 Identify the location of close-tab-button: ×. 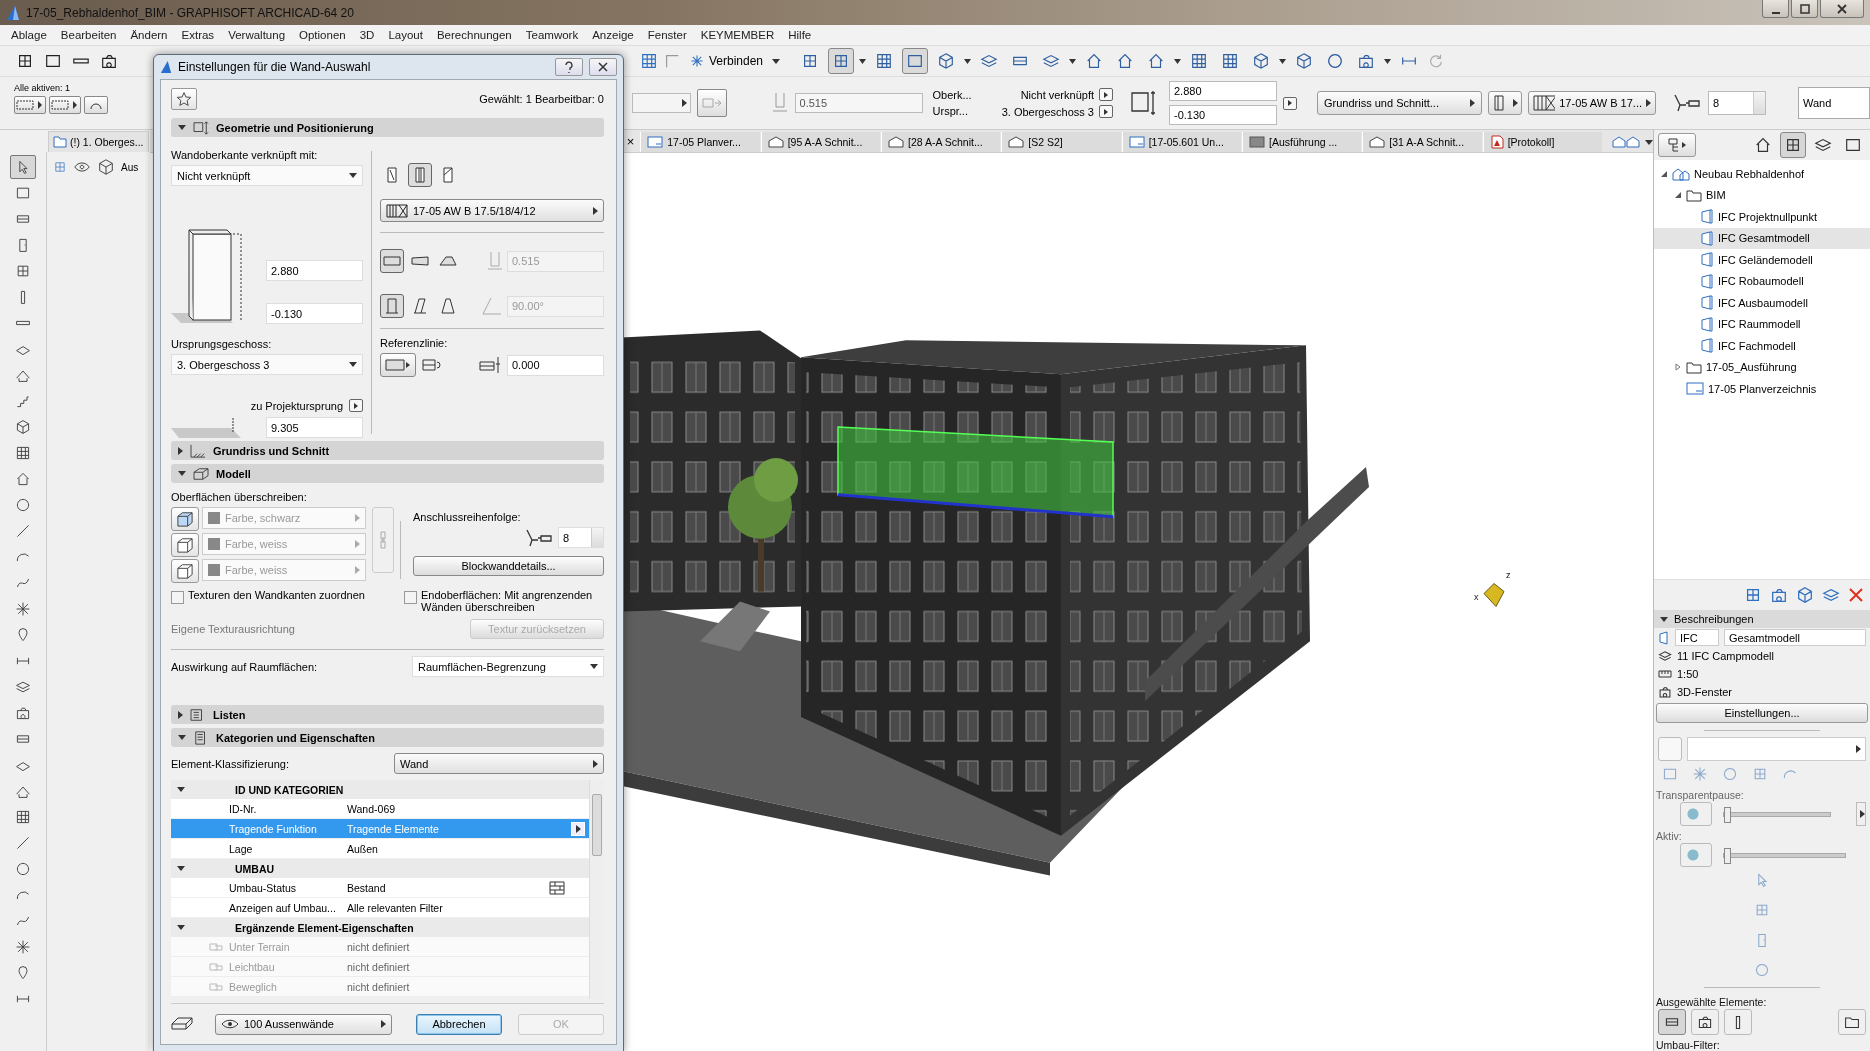
(631, 142).